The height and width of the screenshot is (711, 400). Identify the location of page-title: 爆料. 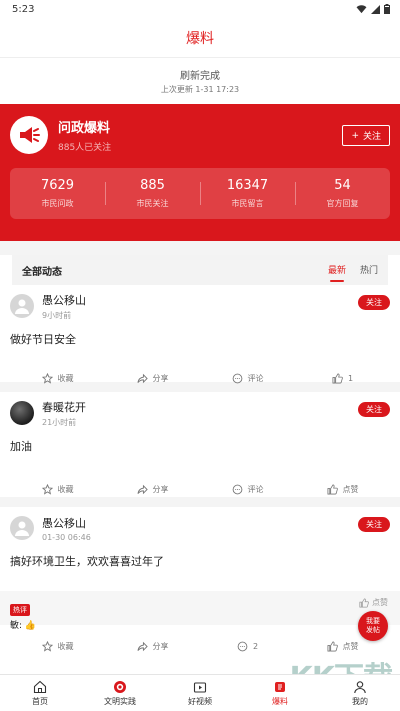
(200, 38).